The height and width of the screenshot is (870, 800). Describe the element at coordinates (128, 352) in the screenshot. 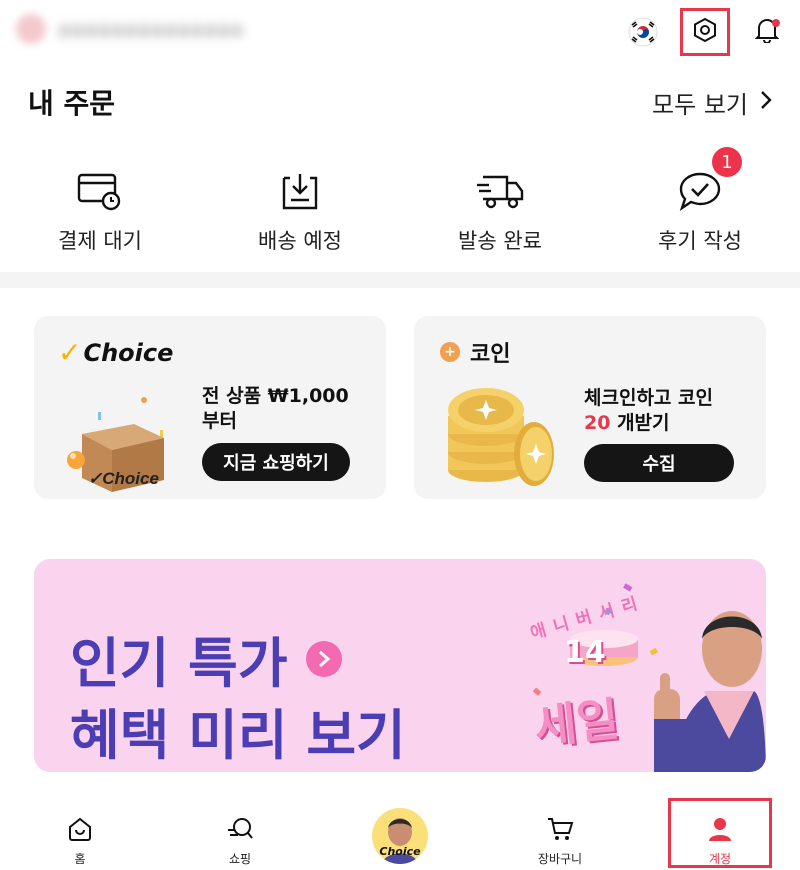

I see `choice-logo-text: Choice` at that location.